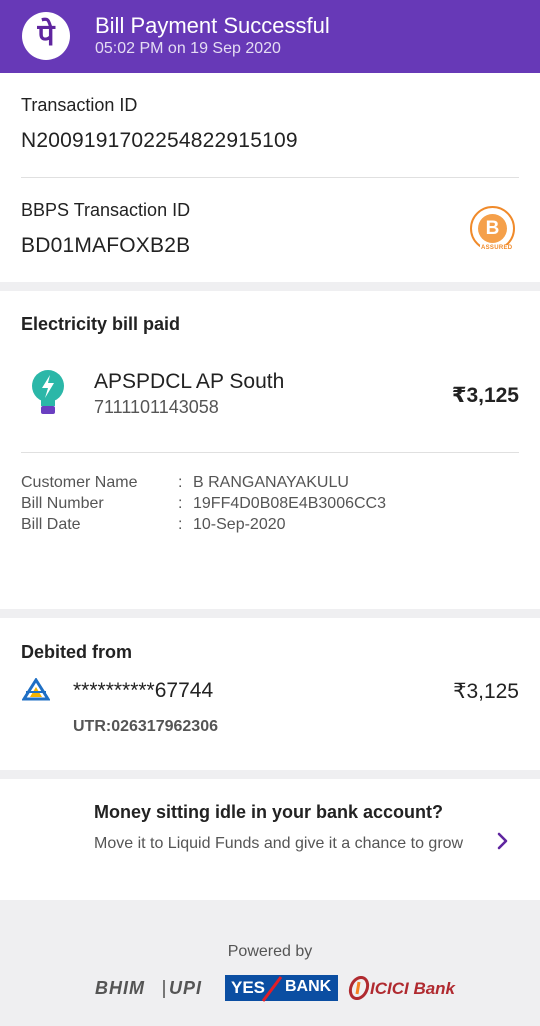  Describe the element at coordinates (248, 987) in the screenshot. I see `yes-text: YES` at that location.